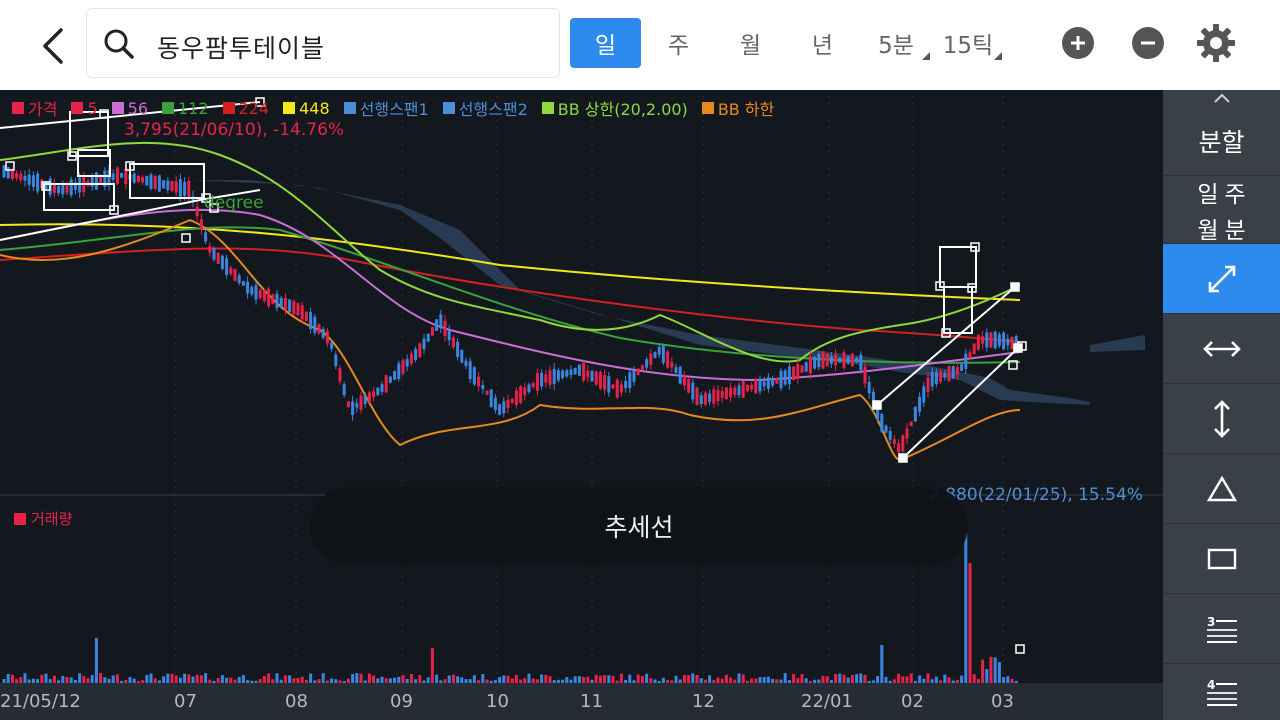 This screenshot has height=720, width=1280. What do you see at coordinates (1221, 559) in the screenshot?
I see `rectangle-tool-button` at bounding box center [1221, 559].